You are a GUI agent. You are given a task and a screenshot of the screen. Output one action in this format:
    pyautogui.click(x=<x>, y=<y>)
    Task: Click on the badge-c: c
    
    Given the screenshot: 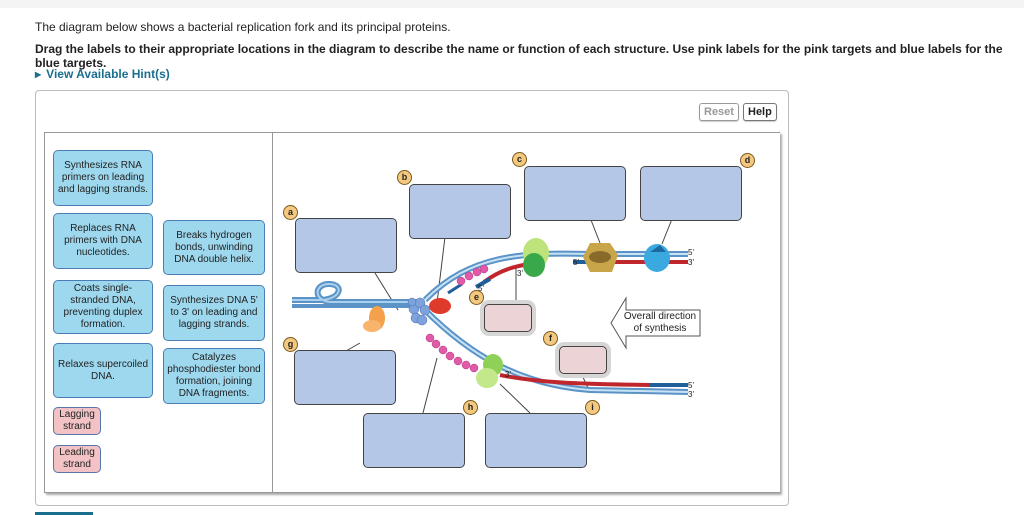 What is the action you would take?
    pyautogui.click(x=519, y=159)
    